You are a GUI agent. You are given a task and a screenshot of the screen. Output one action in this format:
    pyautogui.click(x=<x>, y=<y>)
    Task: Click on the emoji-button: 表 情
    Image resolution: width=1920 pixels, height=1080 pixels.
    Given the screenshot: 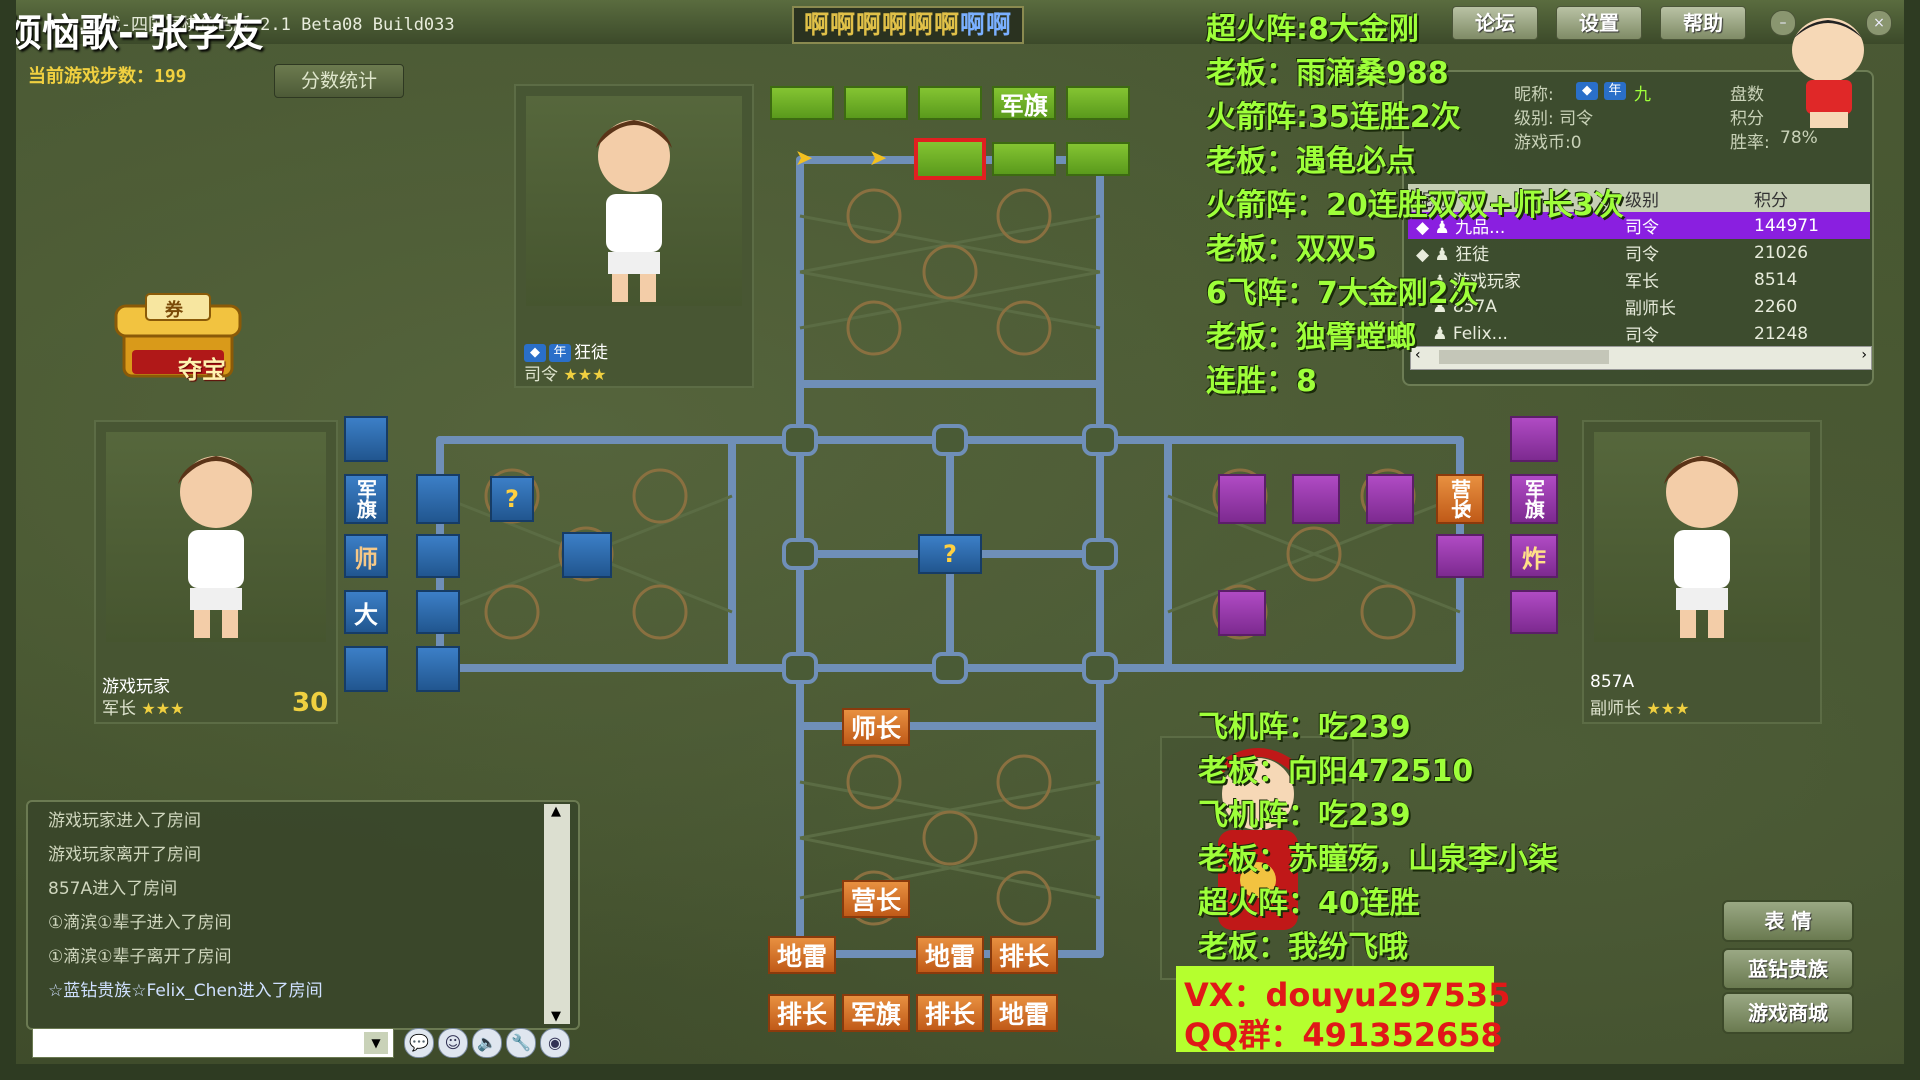 What is the action you would take?
    pyautogui.click(x=1788, y=921)
    